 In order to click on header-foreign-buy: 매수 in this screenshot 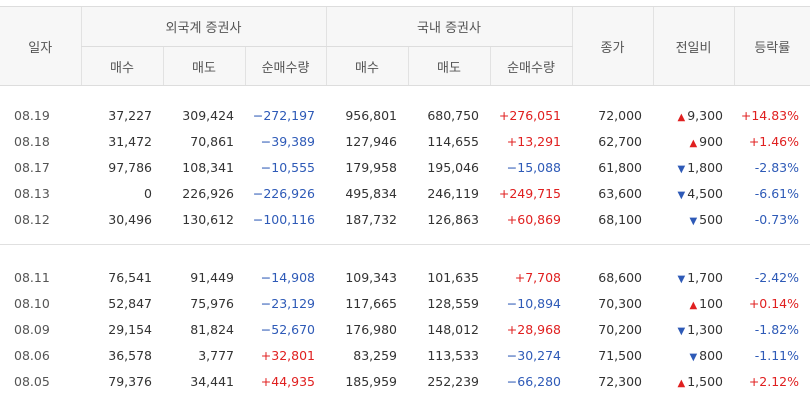, I will do `click(121, 66)`.